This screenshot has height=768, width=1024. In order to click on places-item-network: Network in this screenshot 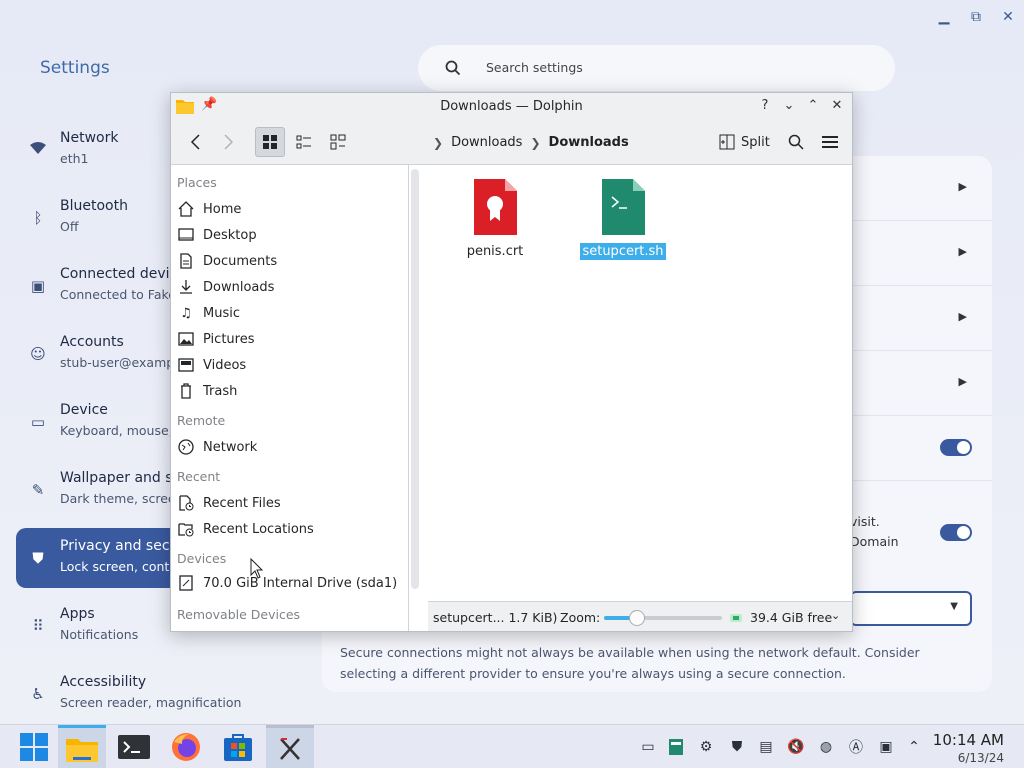, I will do `click(289, 447)`.